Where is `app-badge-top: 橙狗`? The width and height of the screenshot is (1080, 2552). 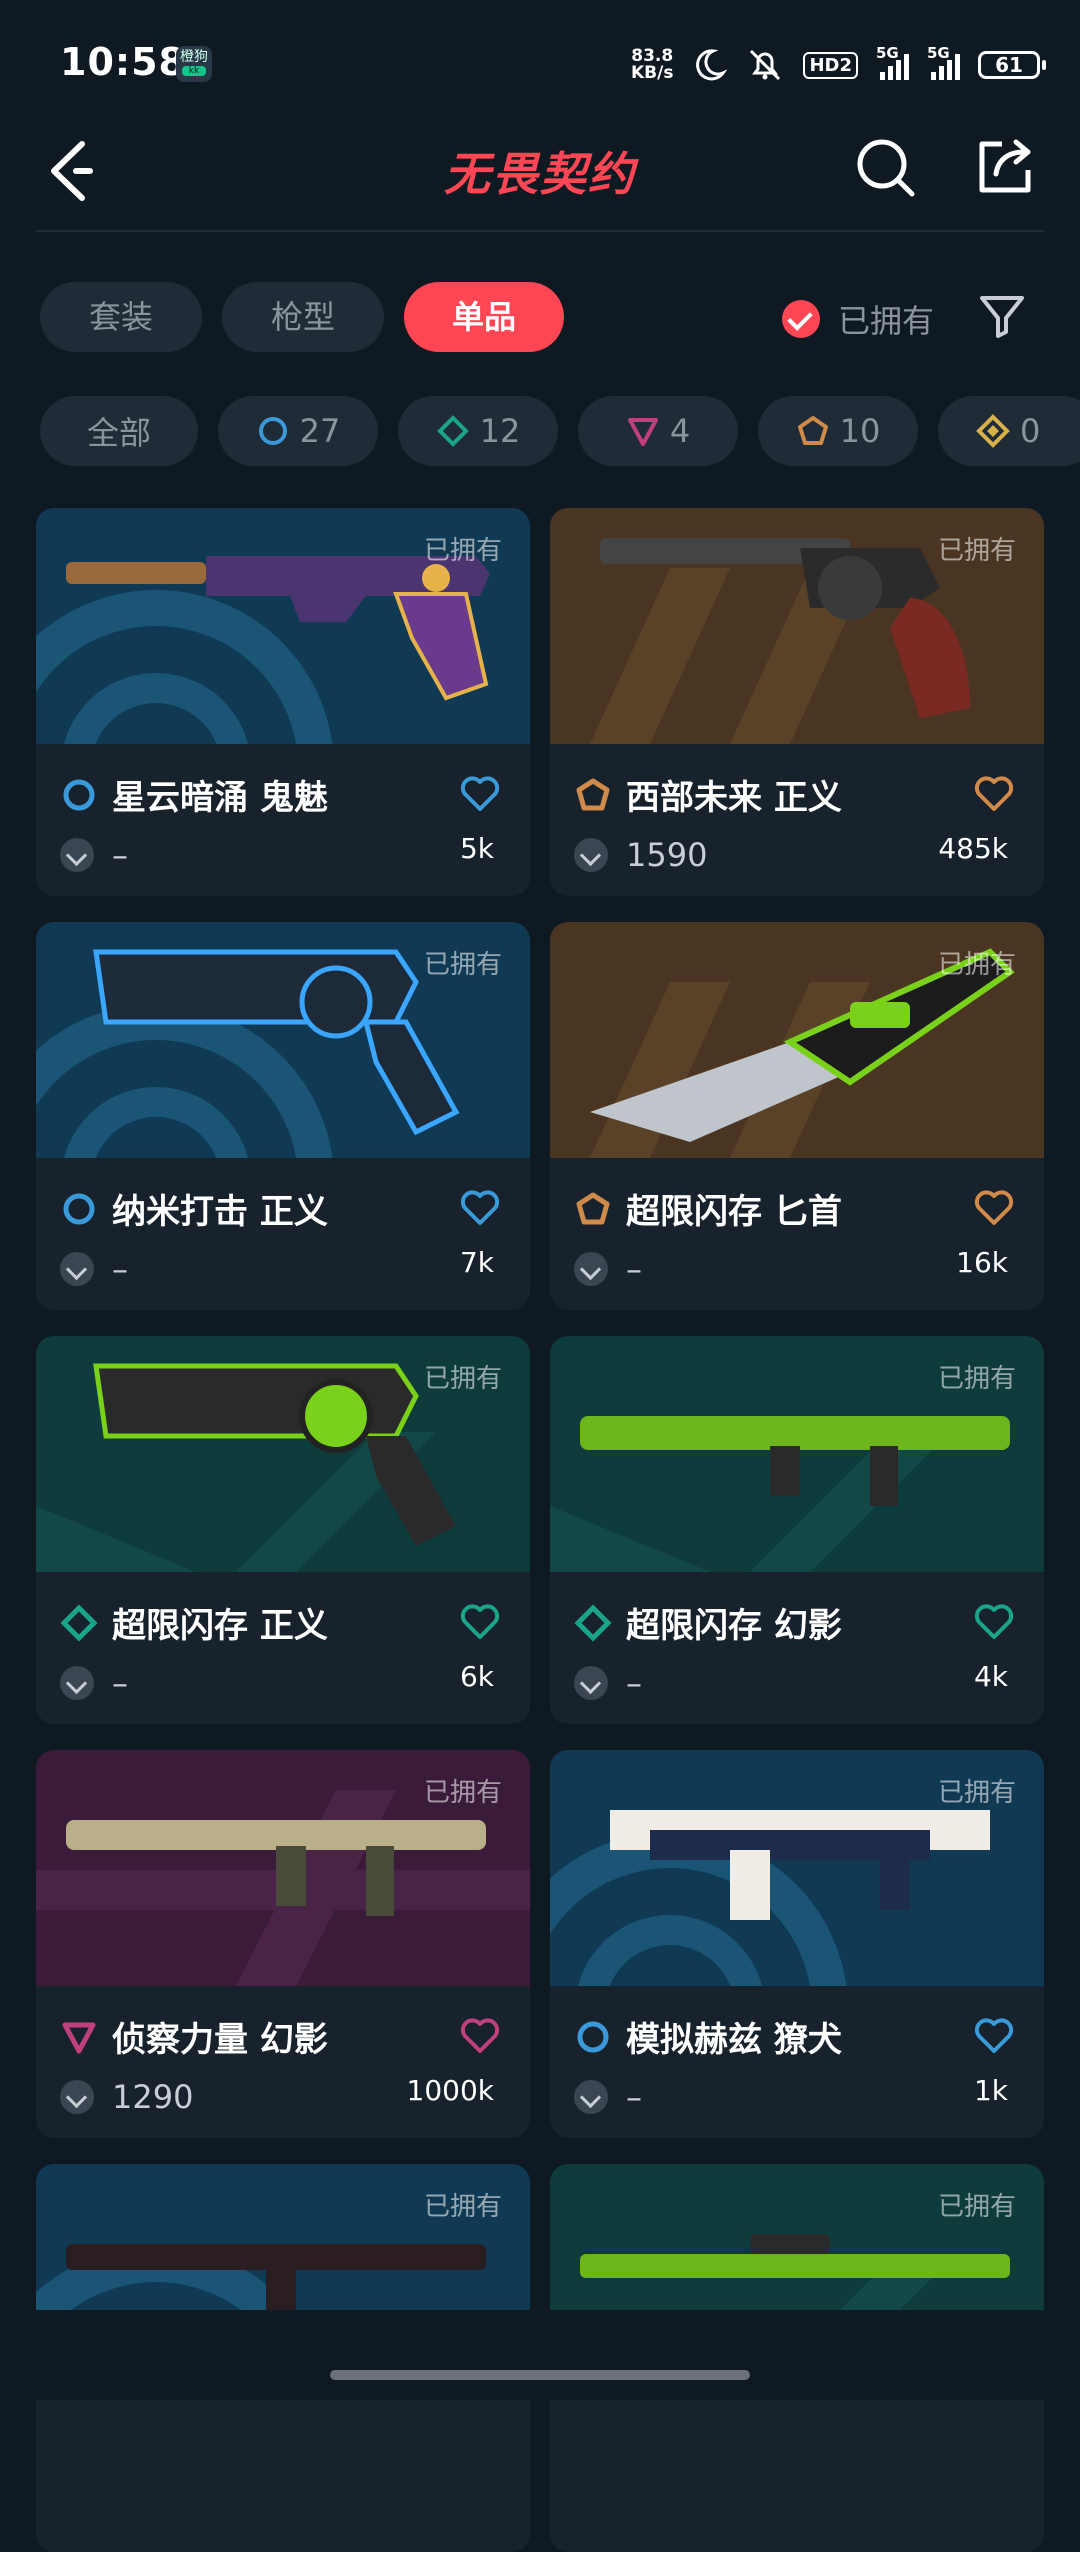
app-badge-top: 橙狗 is located at coordinates (194, 57).